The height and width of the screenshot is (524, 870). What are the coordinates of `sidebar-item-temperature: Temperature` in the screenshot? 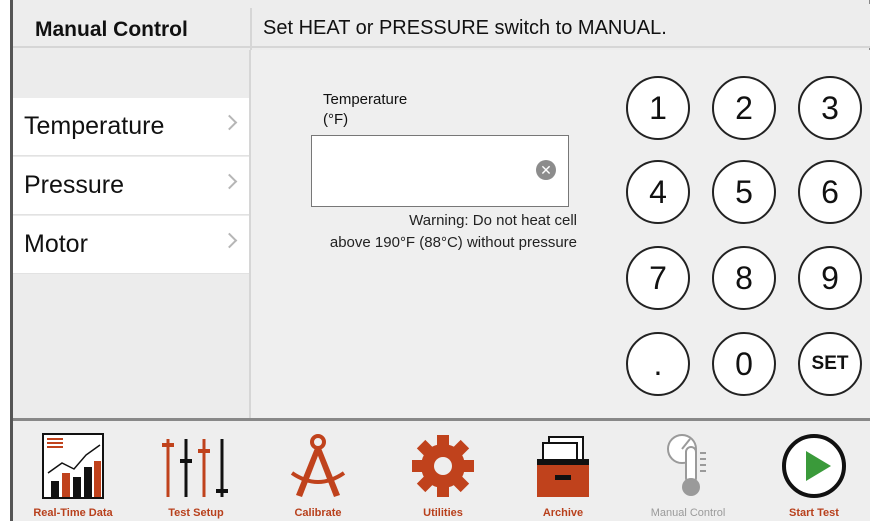 It's located at (131, 127).